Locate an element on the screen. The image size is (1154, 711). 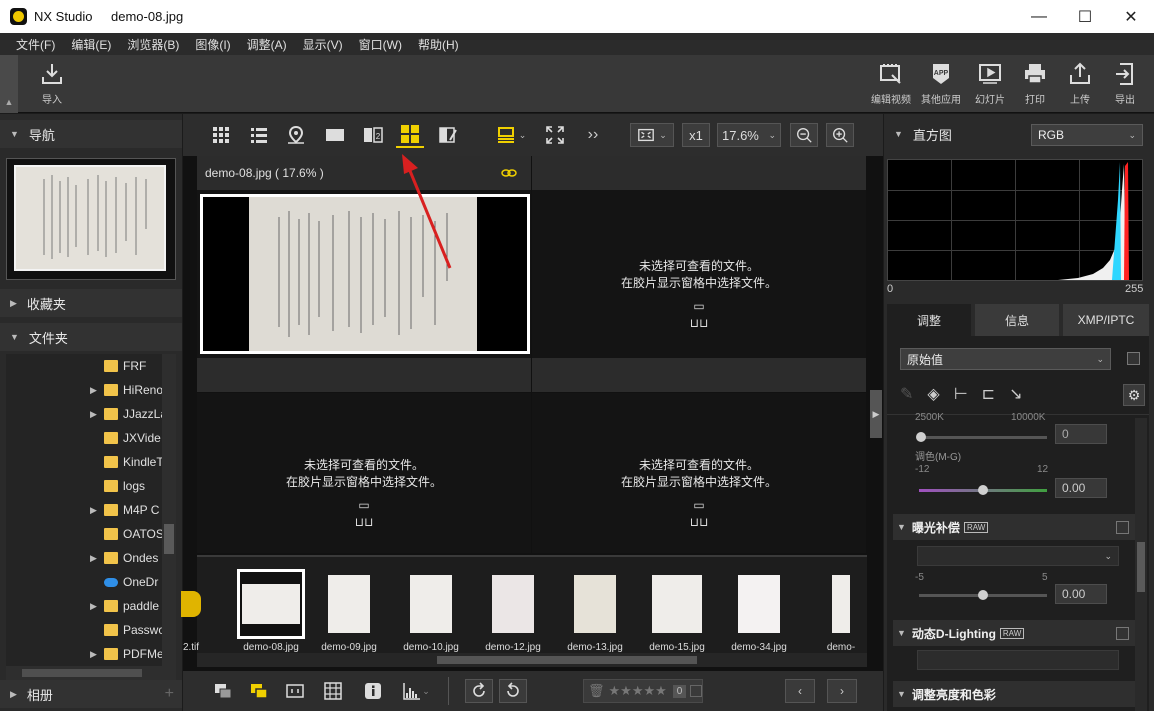
perspective-icon: ↘ is located at coordinates (1015, 394).